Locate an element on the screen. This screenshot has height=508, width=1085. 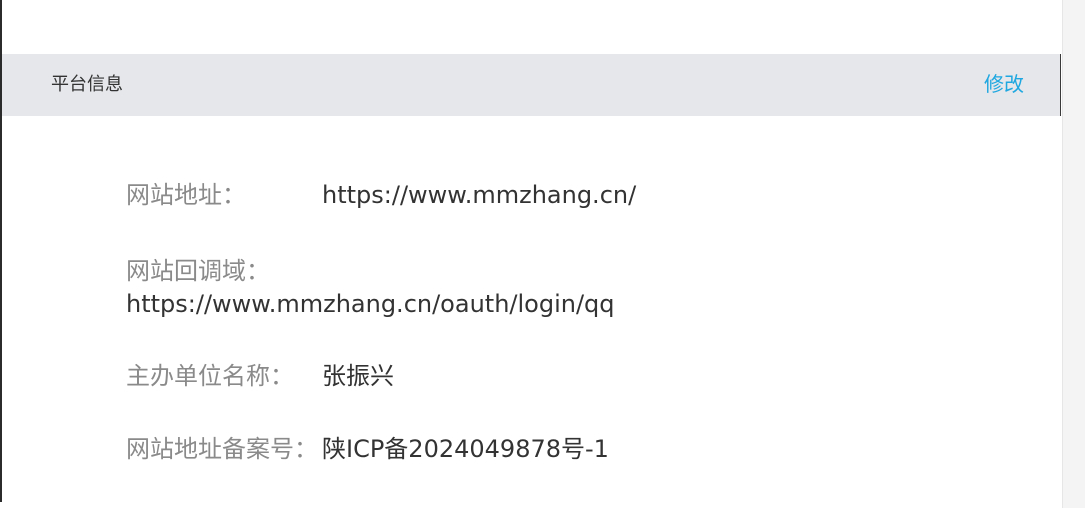
organizer-value: 张振兴 is located at coordinates (358, 376).